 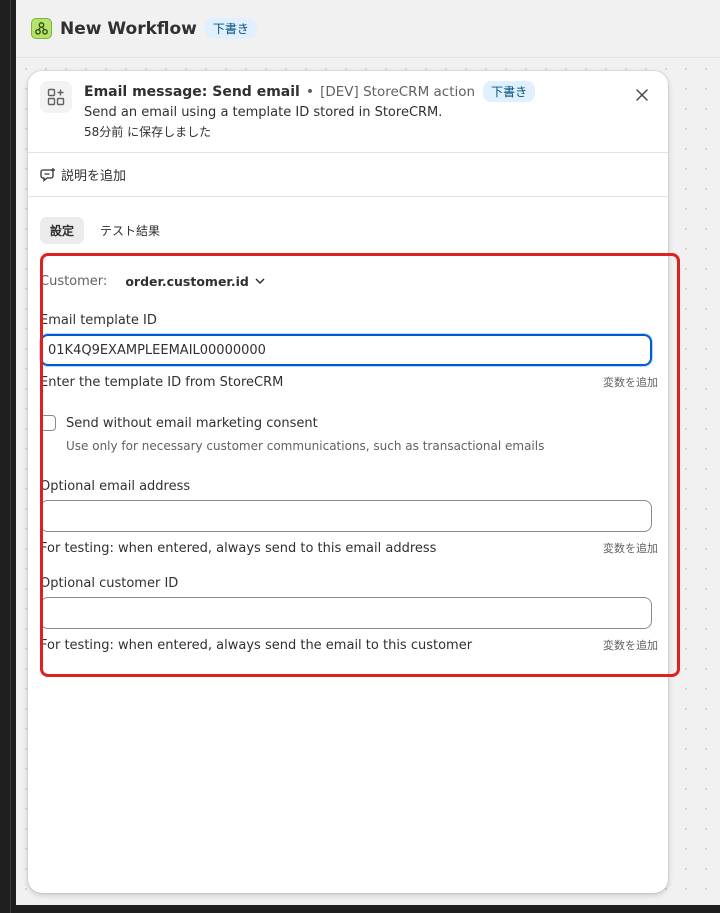 I want to click on tab-bar: 設定 テスト結果, so click(x=348, y=220).